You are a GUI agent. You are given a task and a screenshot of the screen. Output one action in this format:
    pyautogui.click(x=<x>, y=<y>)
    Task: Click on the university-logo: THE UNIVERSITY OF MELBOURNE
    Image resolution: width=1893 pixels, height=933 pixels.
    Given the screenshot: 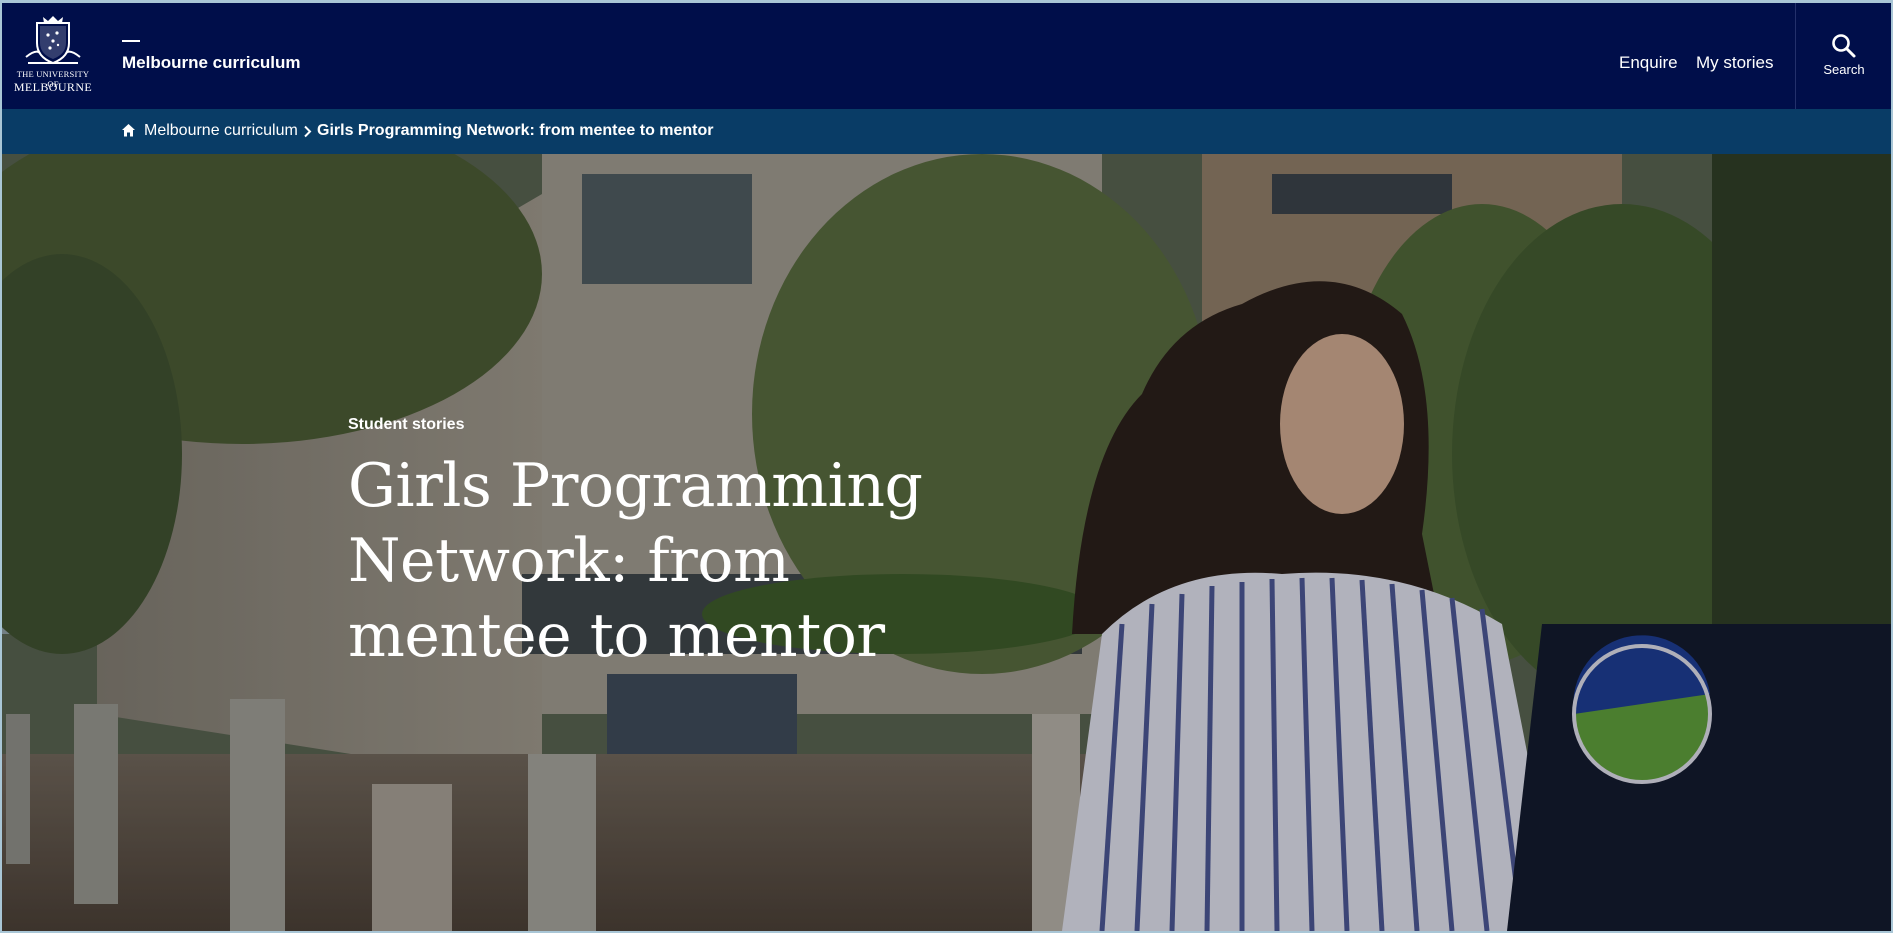 What is the action you would take?
    pyautogui.click(x=53, y=55)
    